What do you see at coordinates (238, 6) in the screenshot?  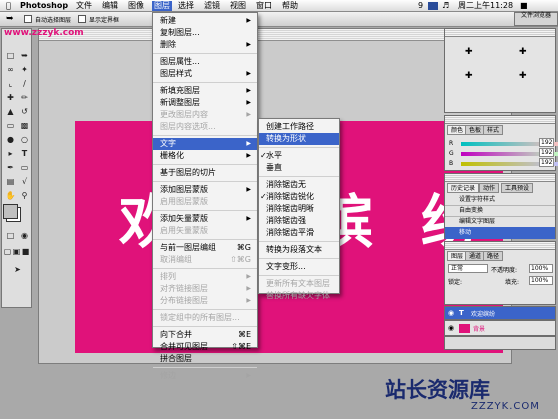 I see `menu-view: 视图` at bounding box center [238, 6].